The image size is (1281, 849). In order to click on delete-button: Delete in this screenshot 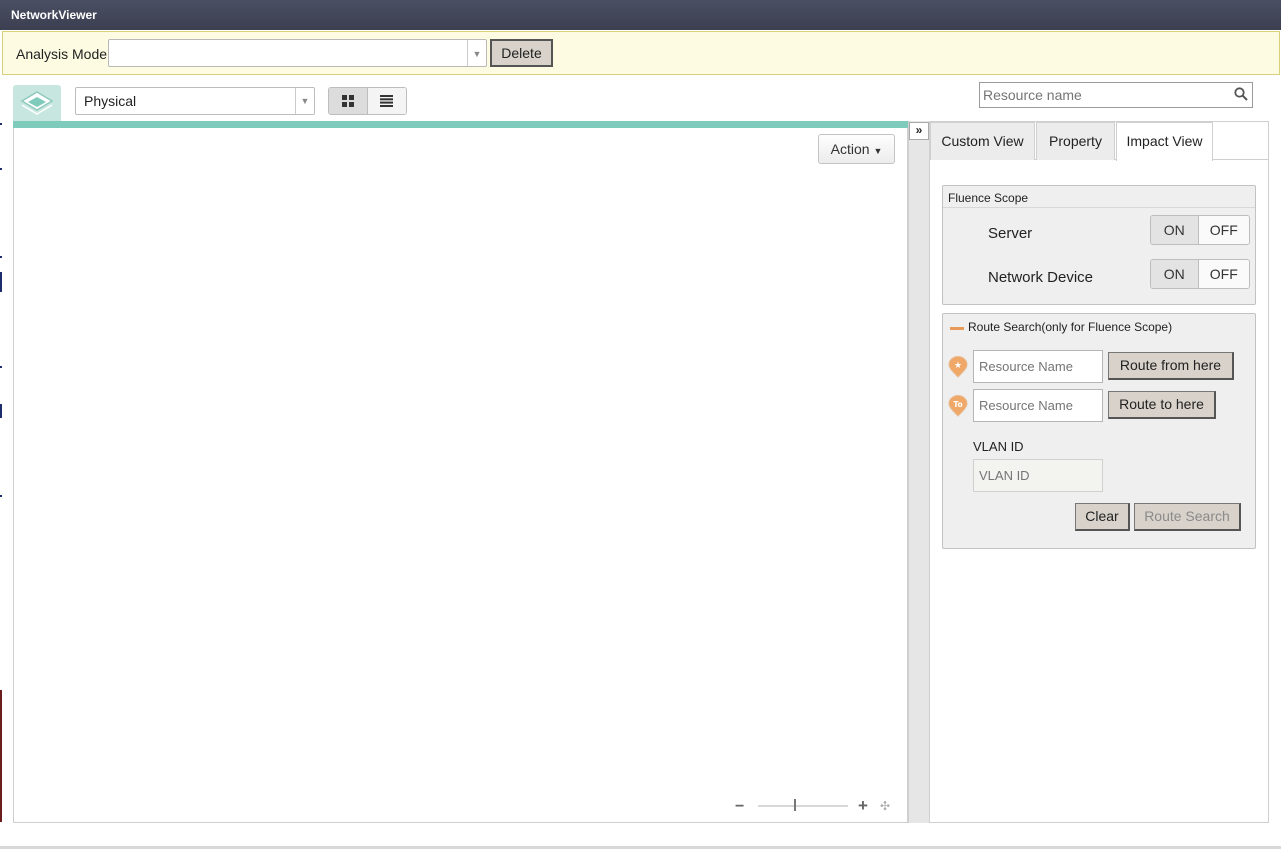, I will do `click(521, 53)`.